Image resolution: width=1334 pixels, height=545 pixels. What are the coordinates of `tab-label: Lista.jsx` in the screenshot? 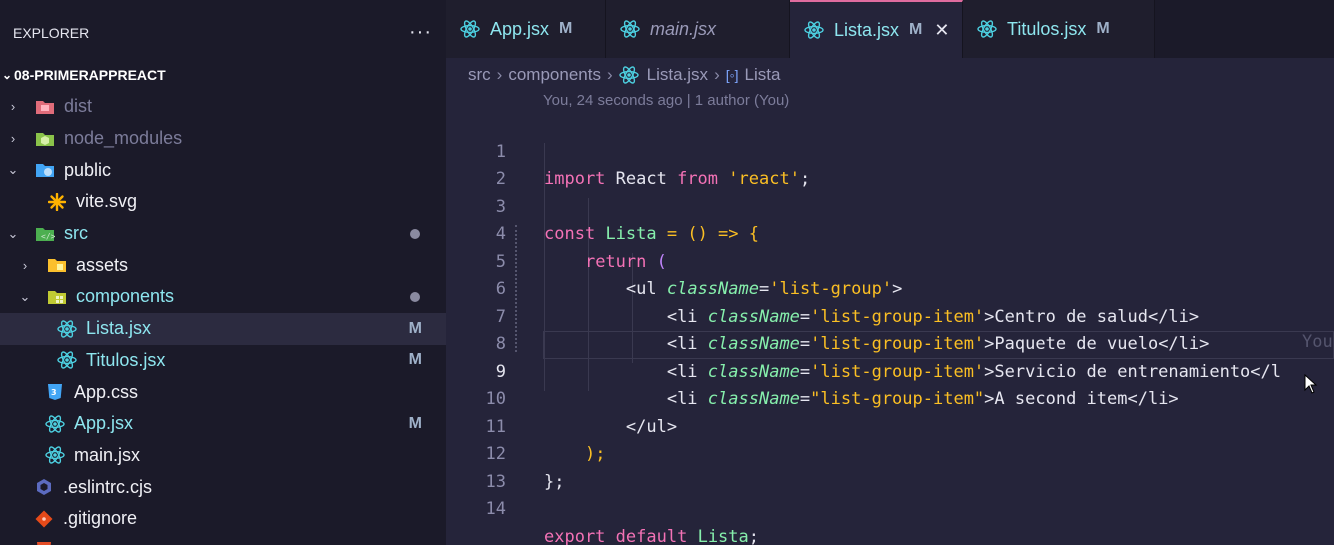 It's located at (867, 29).